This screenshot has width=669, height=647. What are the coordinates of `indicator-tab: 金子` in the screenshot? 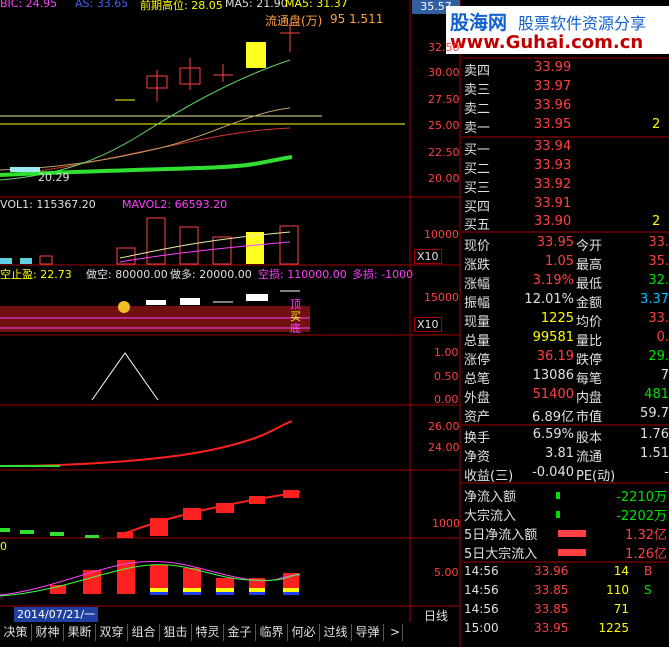 It's located at (240, 632).